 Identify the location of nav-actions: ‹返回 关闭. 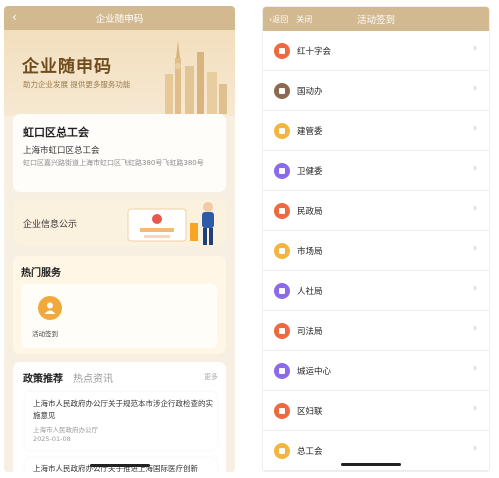
(290, 19).